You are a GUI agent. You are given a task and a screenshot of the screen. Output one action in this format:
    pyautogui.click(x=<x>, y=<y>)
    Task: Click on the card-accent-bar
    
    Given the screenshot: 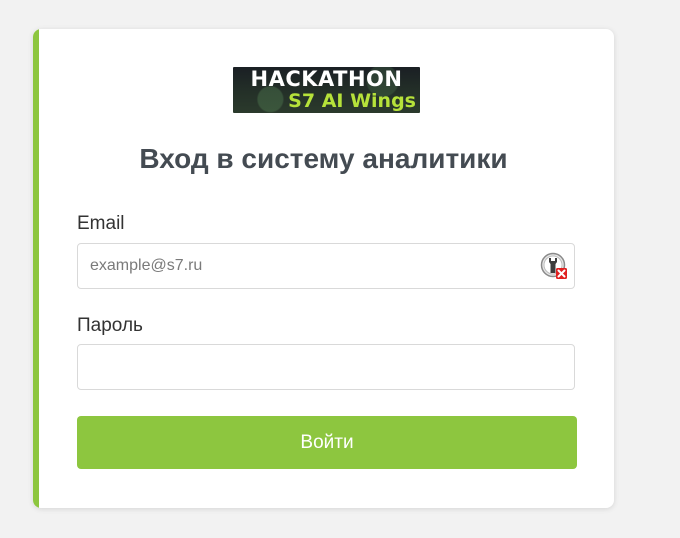 What is the action you would take?
    pyautogui.click(x=36, y=268)
    